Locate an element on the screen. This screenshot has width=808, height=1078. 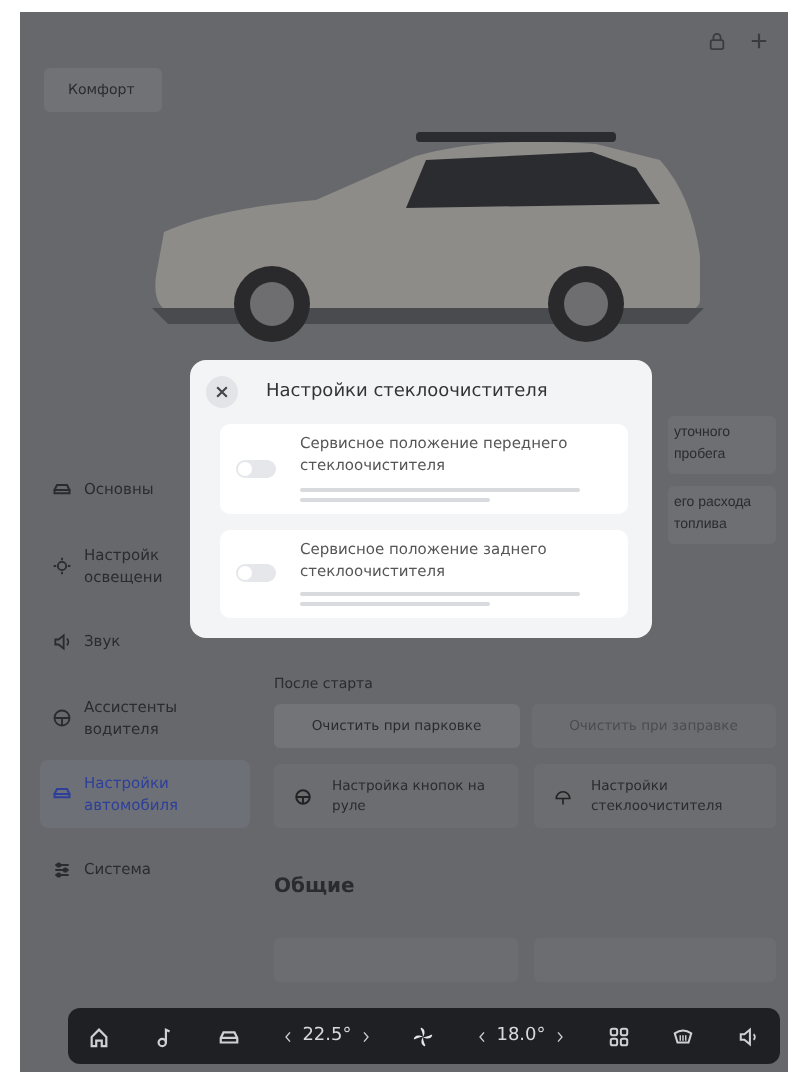
close-button is located at coordinates (222, 392).